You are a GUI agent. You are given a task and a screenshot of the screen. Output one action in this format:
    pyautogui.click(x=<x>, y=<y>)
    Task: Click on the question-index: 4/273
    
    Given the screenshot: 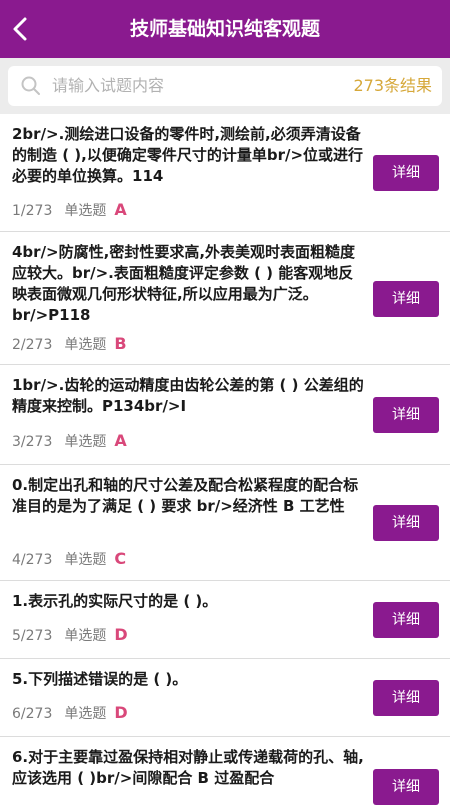 What is the action you would take?
    pyautogui.click(x=32, y=560)
    